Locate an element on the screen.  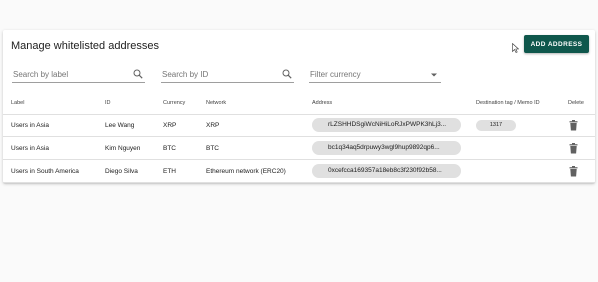
row-network: XRP is located at coordinates (213, 125).